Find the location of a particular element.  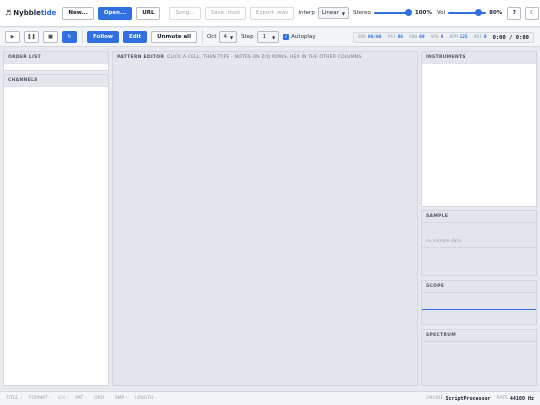

autoplay-label: Autoplay is located at coordinates (303, 37).